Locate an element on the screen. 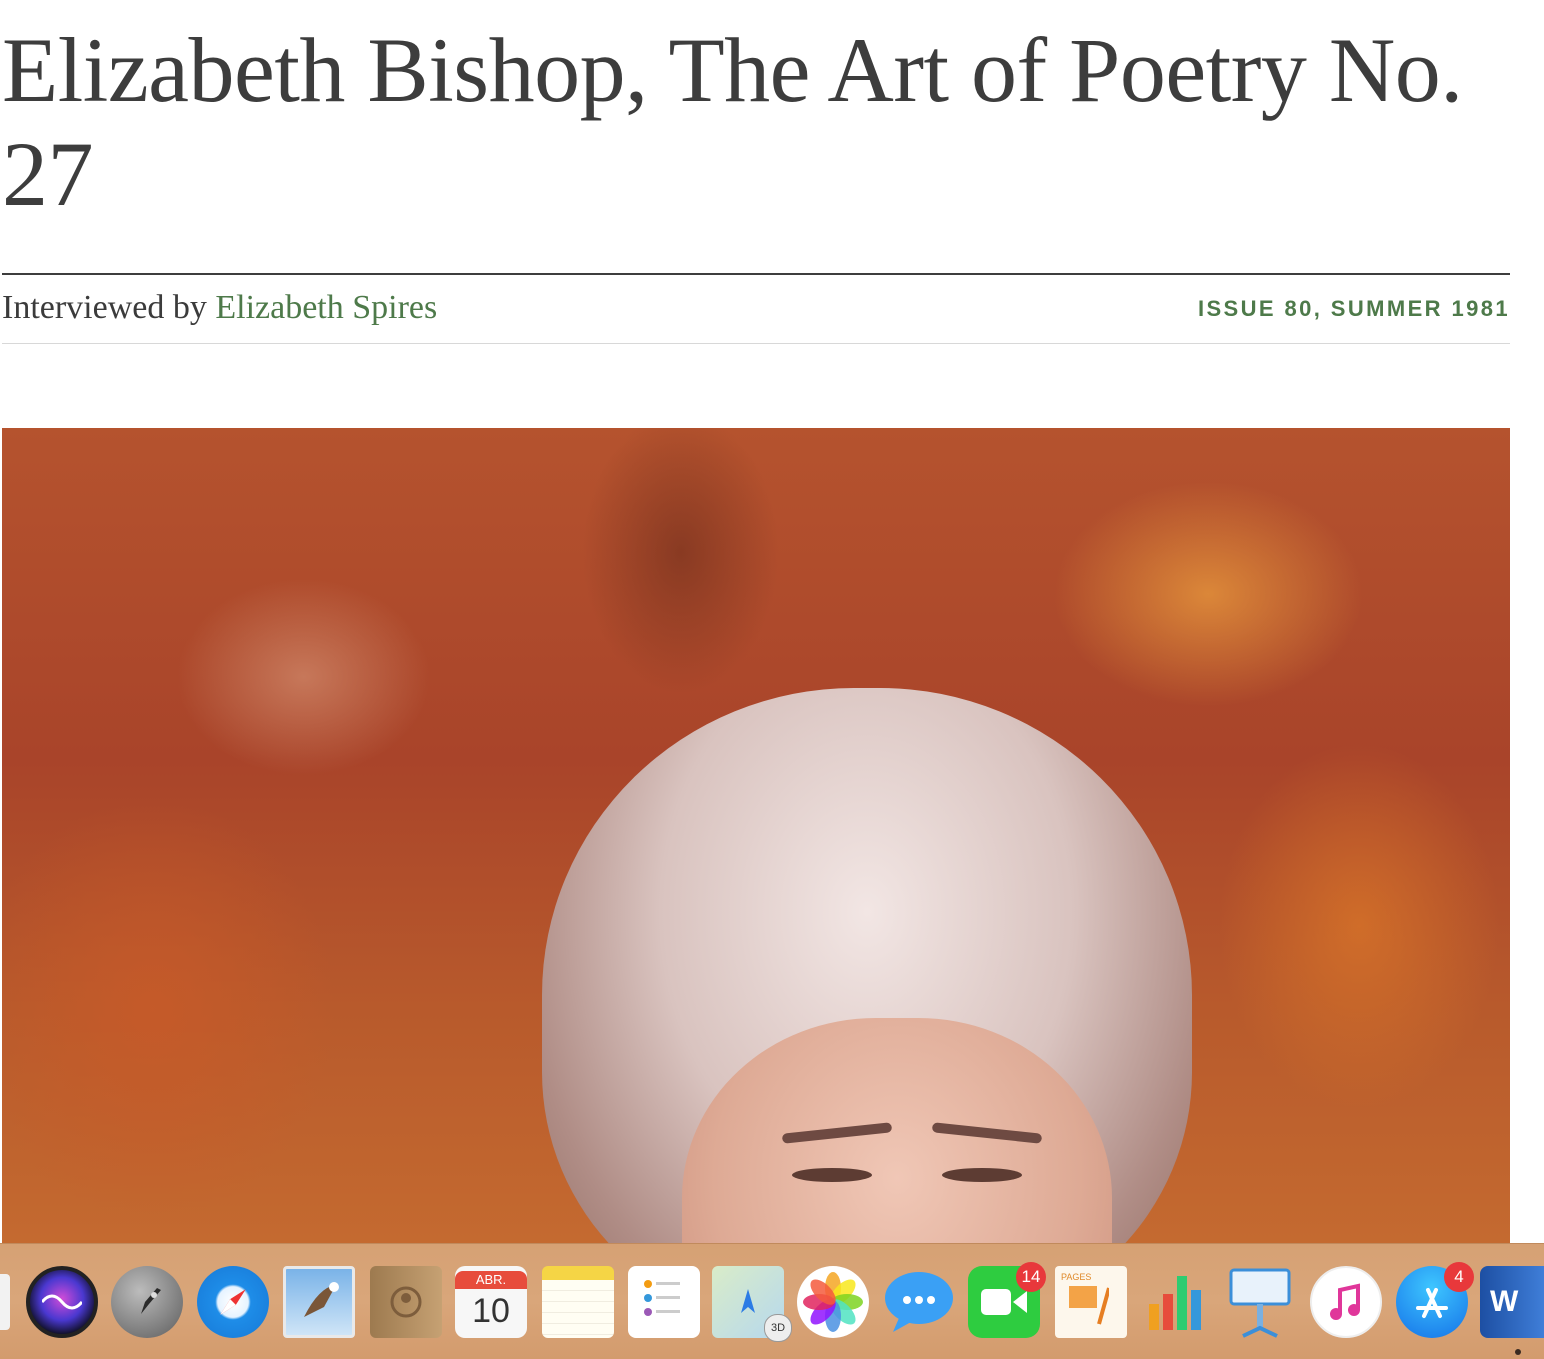 The width and height of the screenshot is (1544, 1359). photo-eye-right is located at coordinates (982, 1175).